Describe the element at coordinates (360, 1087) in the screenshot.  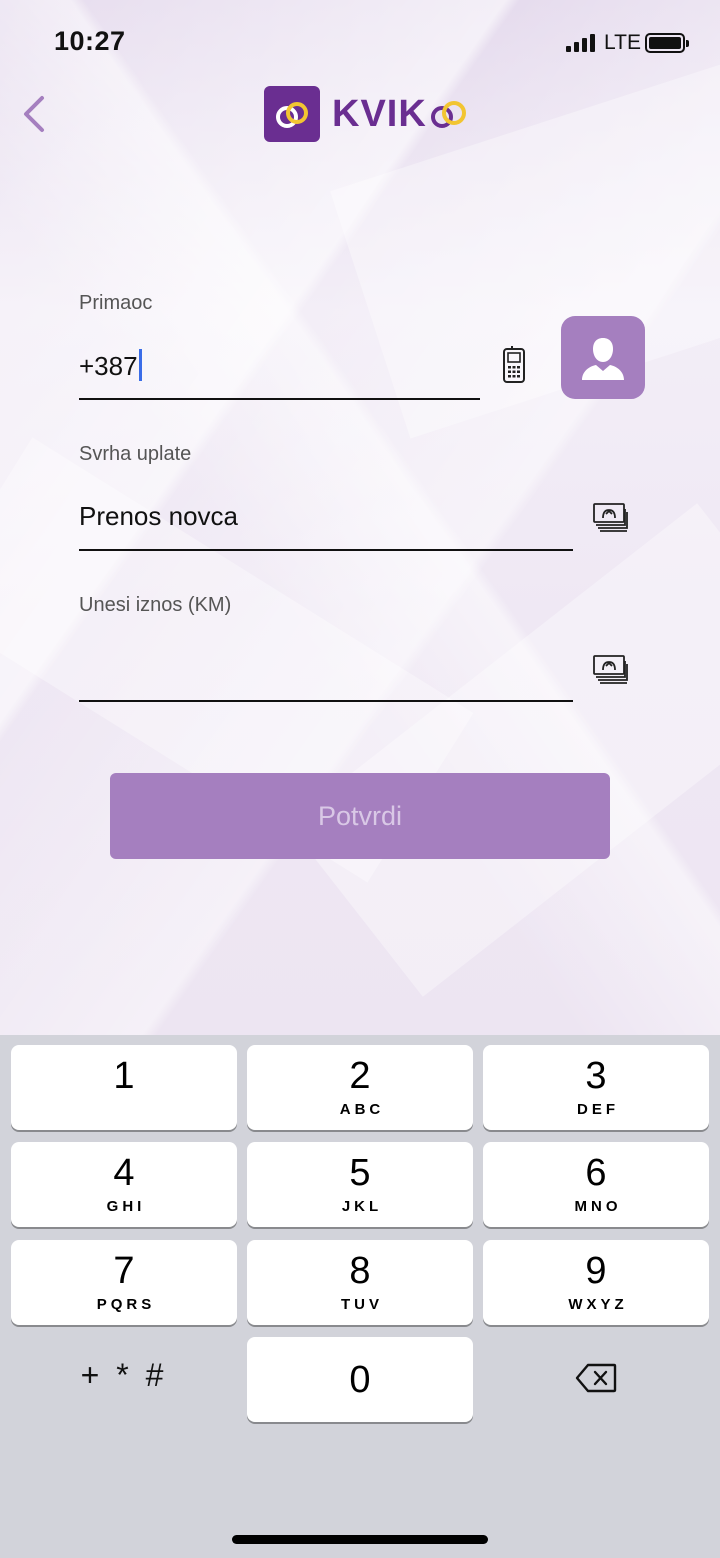
I see `key-2: 2 ABC` at that location.